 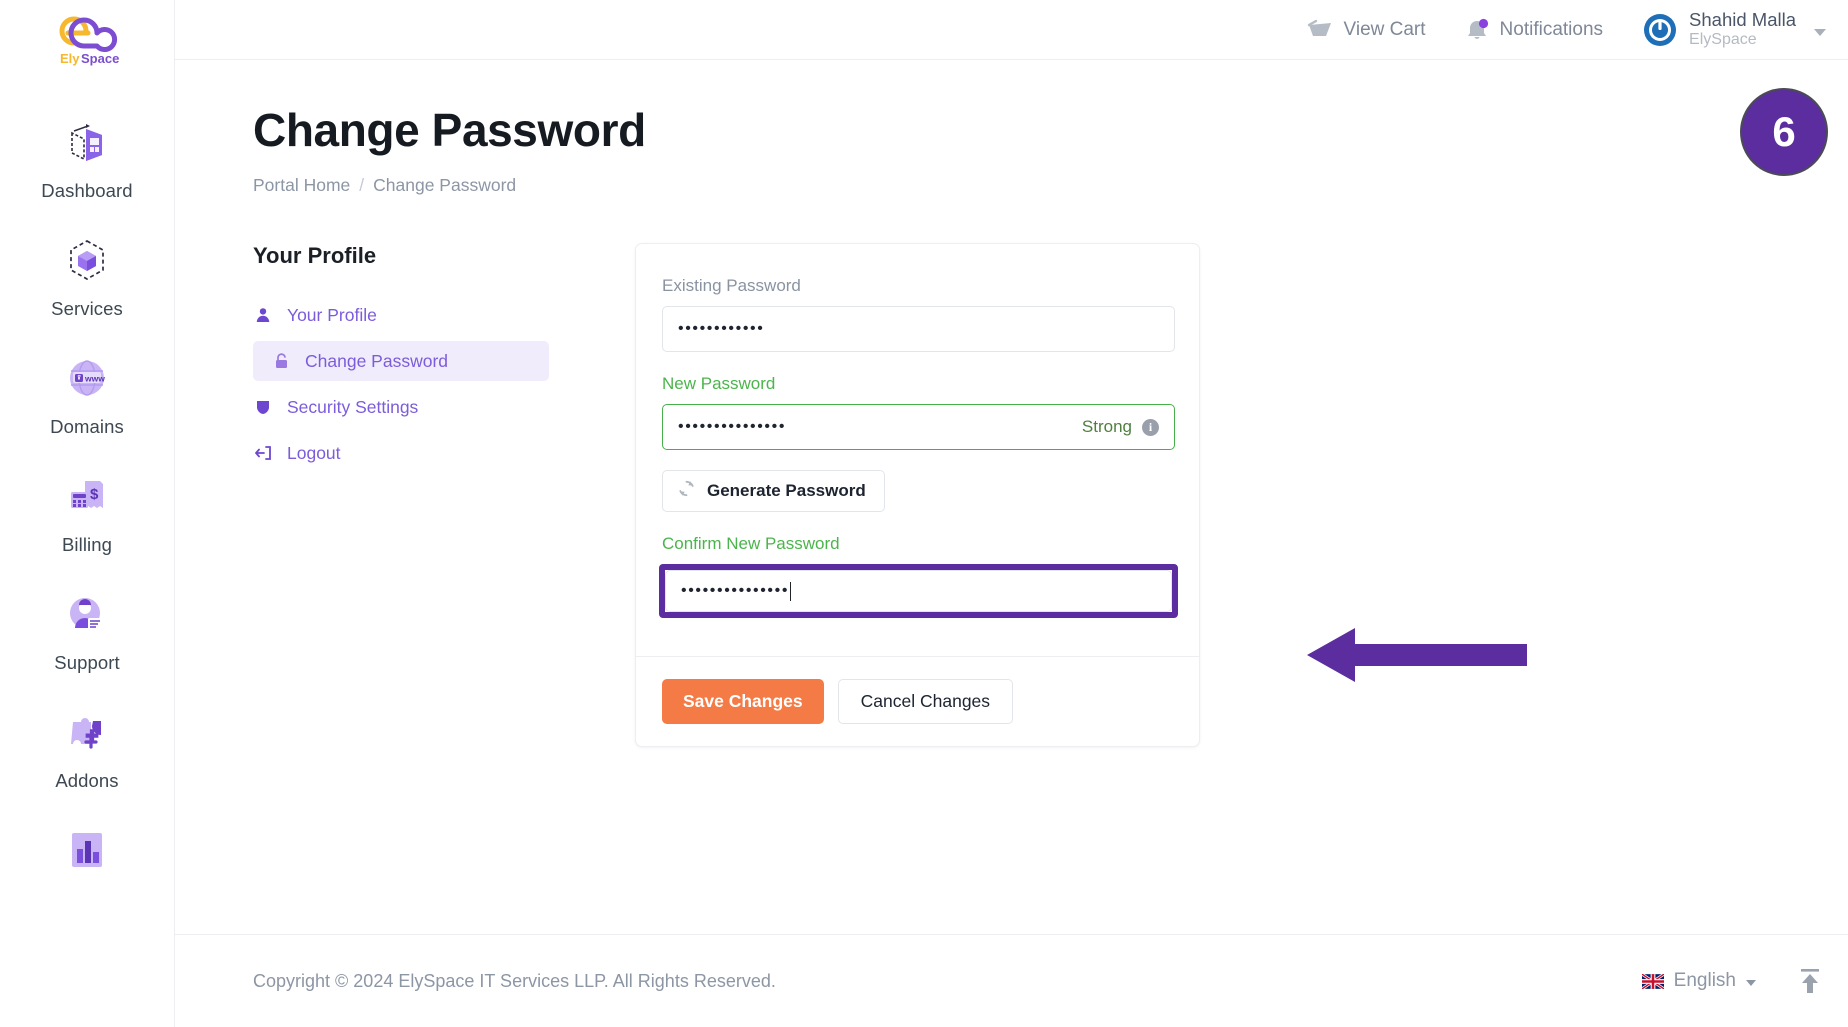 I want to click on info-icon: i, so click(x=1150, y=427).